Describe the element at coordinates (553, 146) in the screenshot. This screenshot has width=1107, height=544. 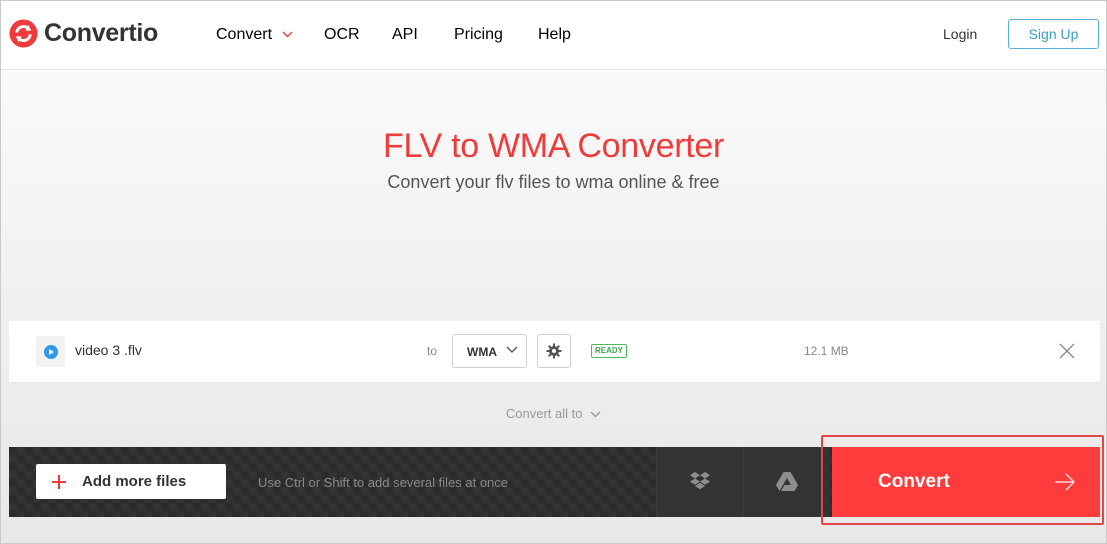
I see `page-title: FLV to WMA Converter` at that location.